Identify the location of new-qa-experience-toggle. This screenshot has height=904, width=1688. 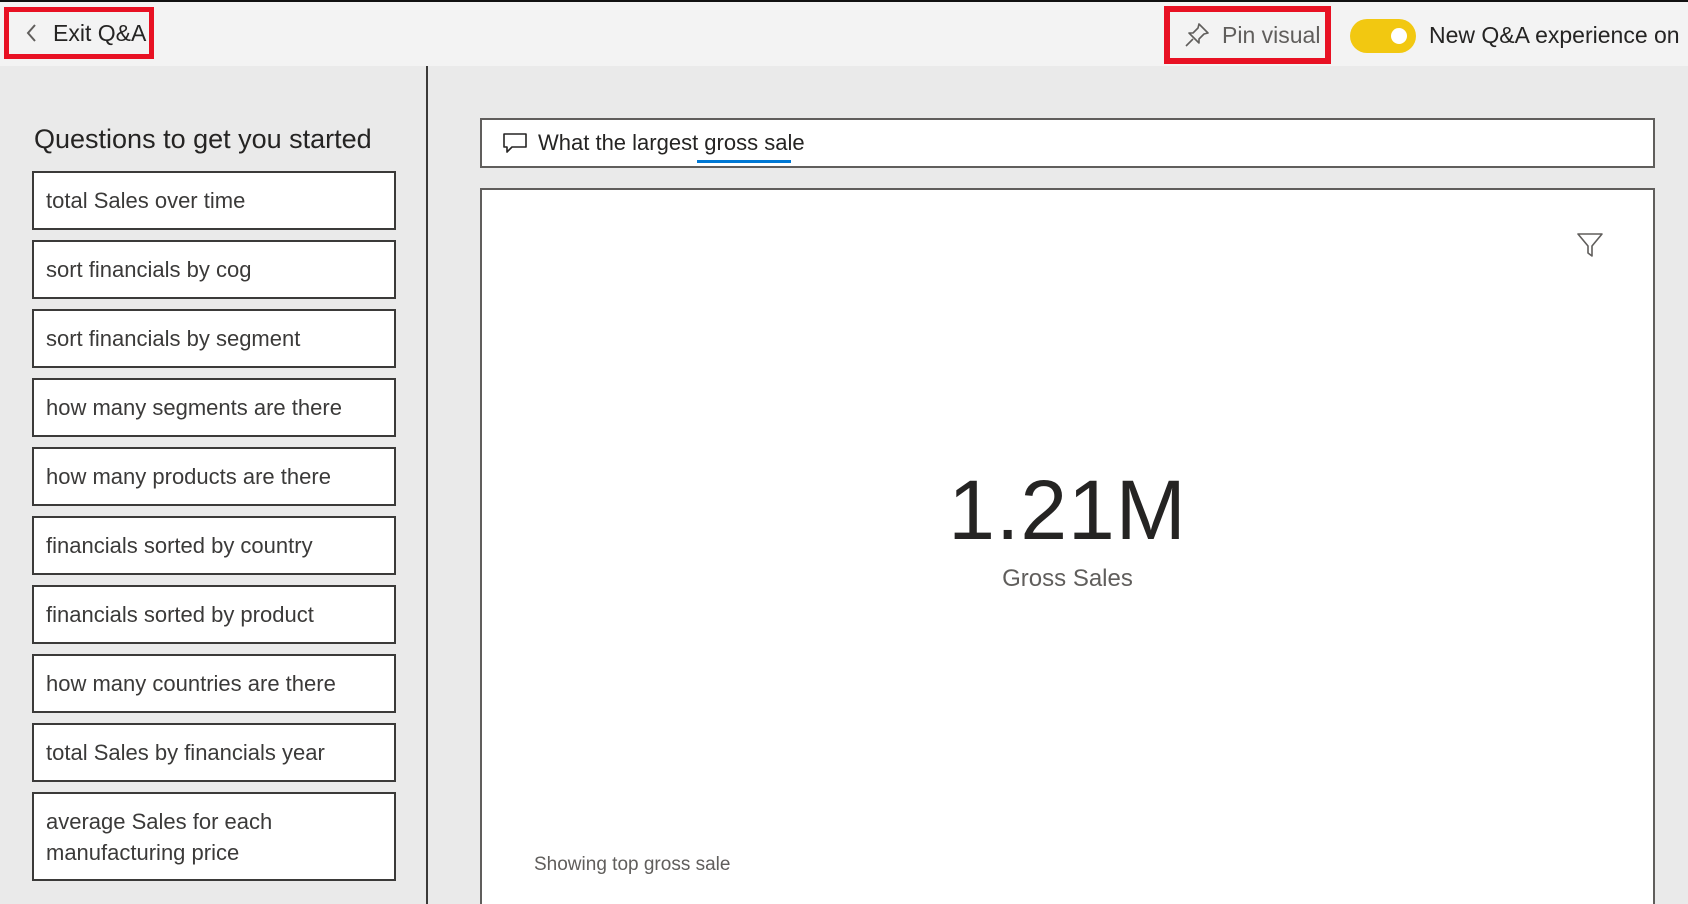
(1383, 36).